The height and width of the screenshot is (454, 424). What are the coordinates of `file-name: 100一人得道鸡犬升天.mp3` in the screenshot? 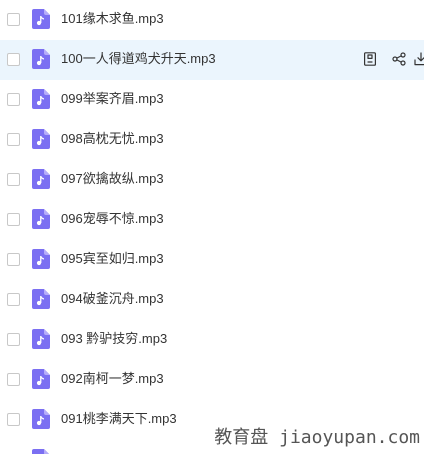 It's located at (138, 59).